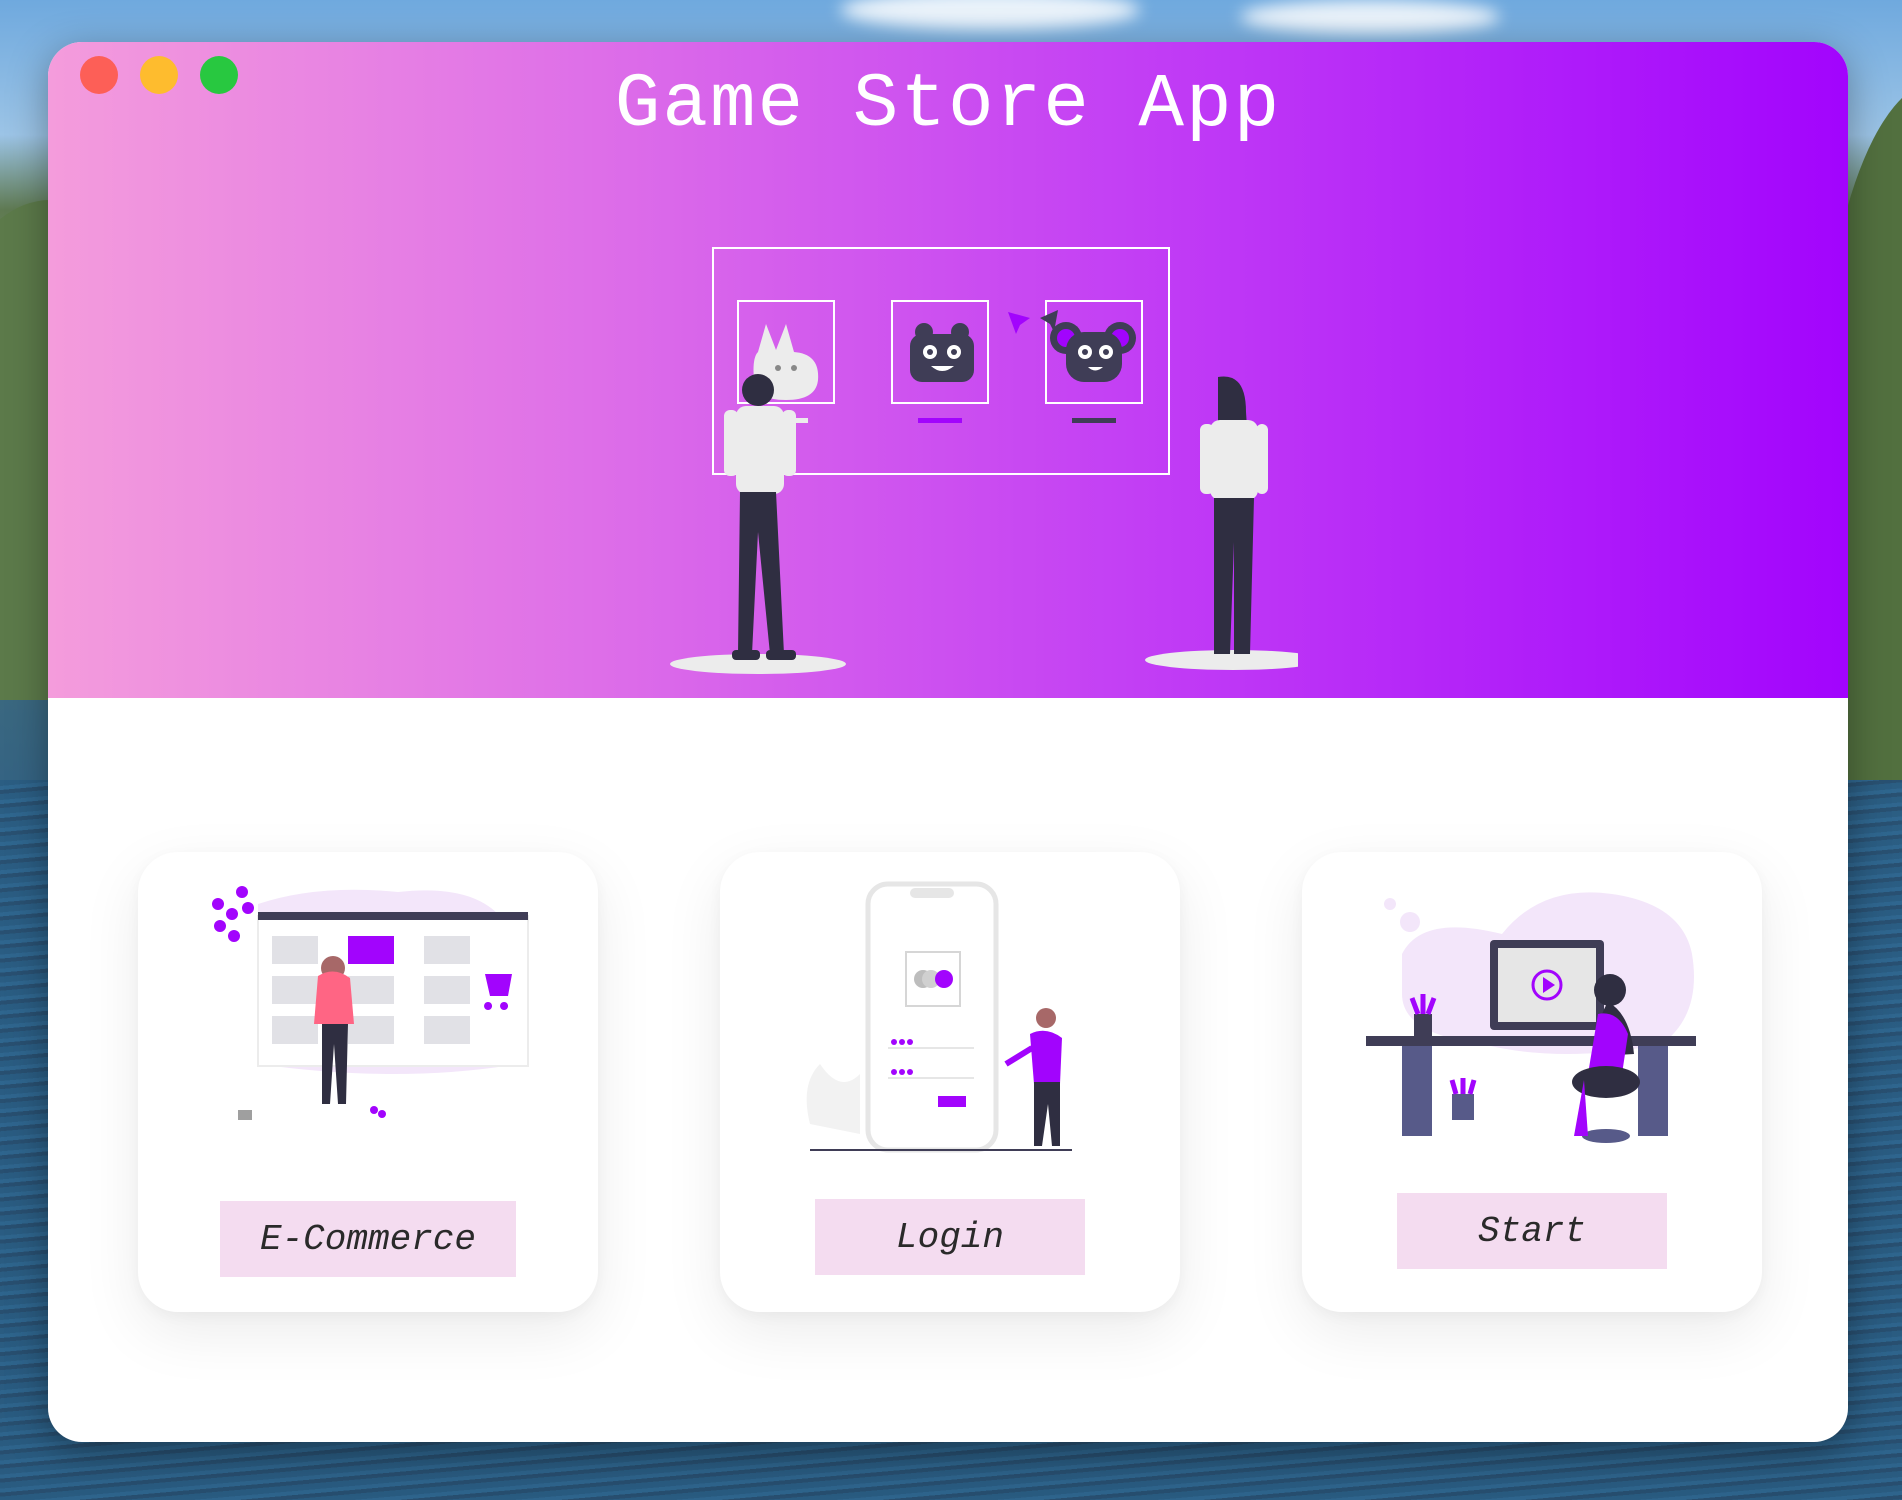  Describe the element at coordinates (1532, 1231) in the screenshot. I see `start-button: Start` at that location.